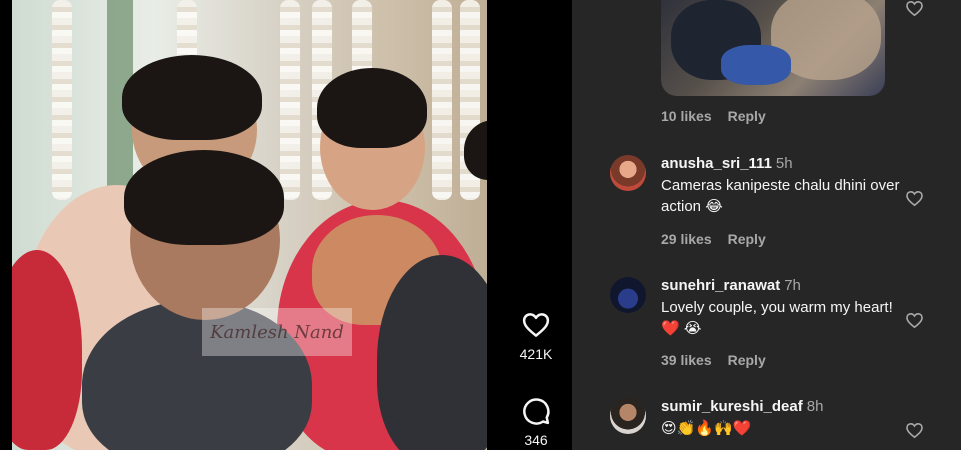 This screenshot has width=961, height=450. I want to click on comment-likes: 29 likes, so click(686, 239).